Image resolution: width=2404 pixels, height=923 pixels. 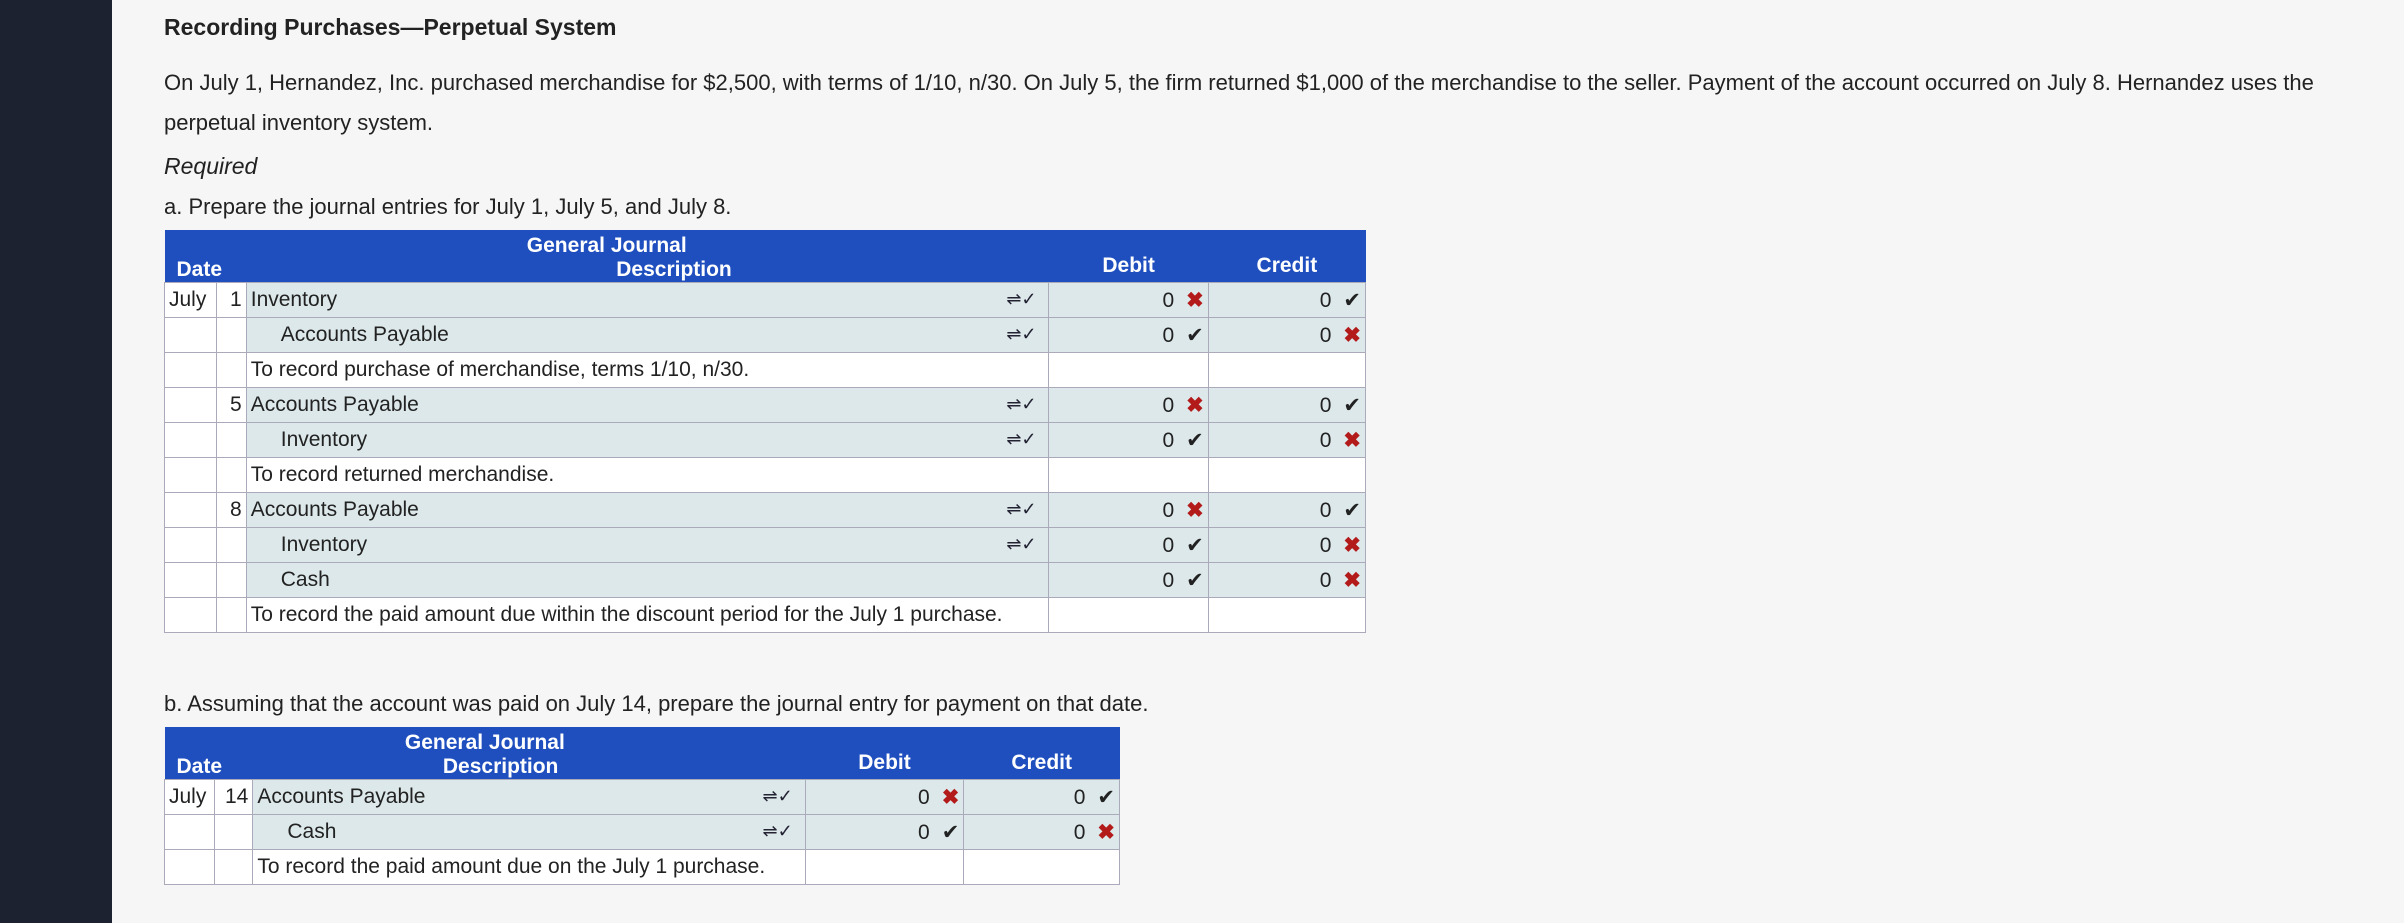 What do you see at coordinates (529, 832) in the screenshot?
I see `account-select: Cash ⇌✓` at bounding box center [529, 832].